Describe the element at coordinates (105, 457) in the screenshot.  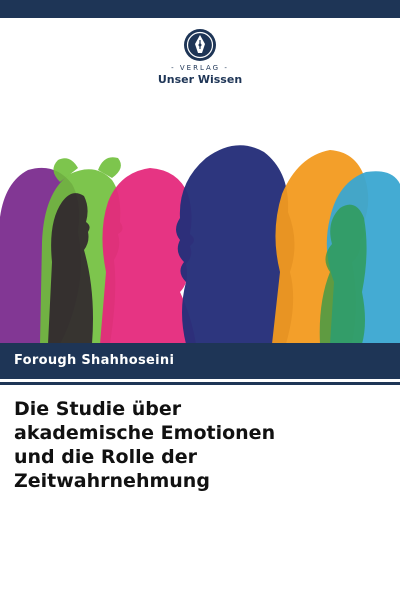
I see `title-line: und die Rolle der` at that location.